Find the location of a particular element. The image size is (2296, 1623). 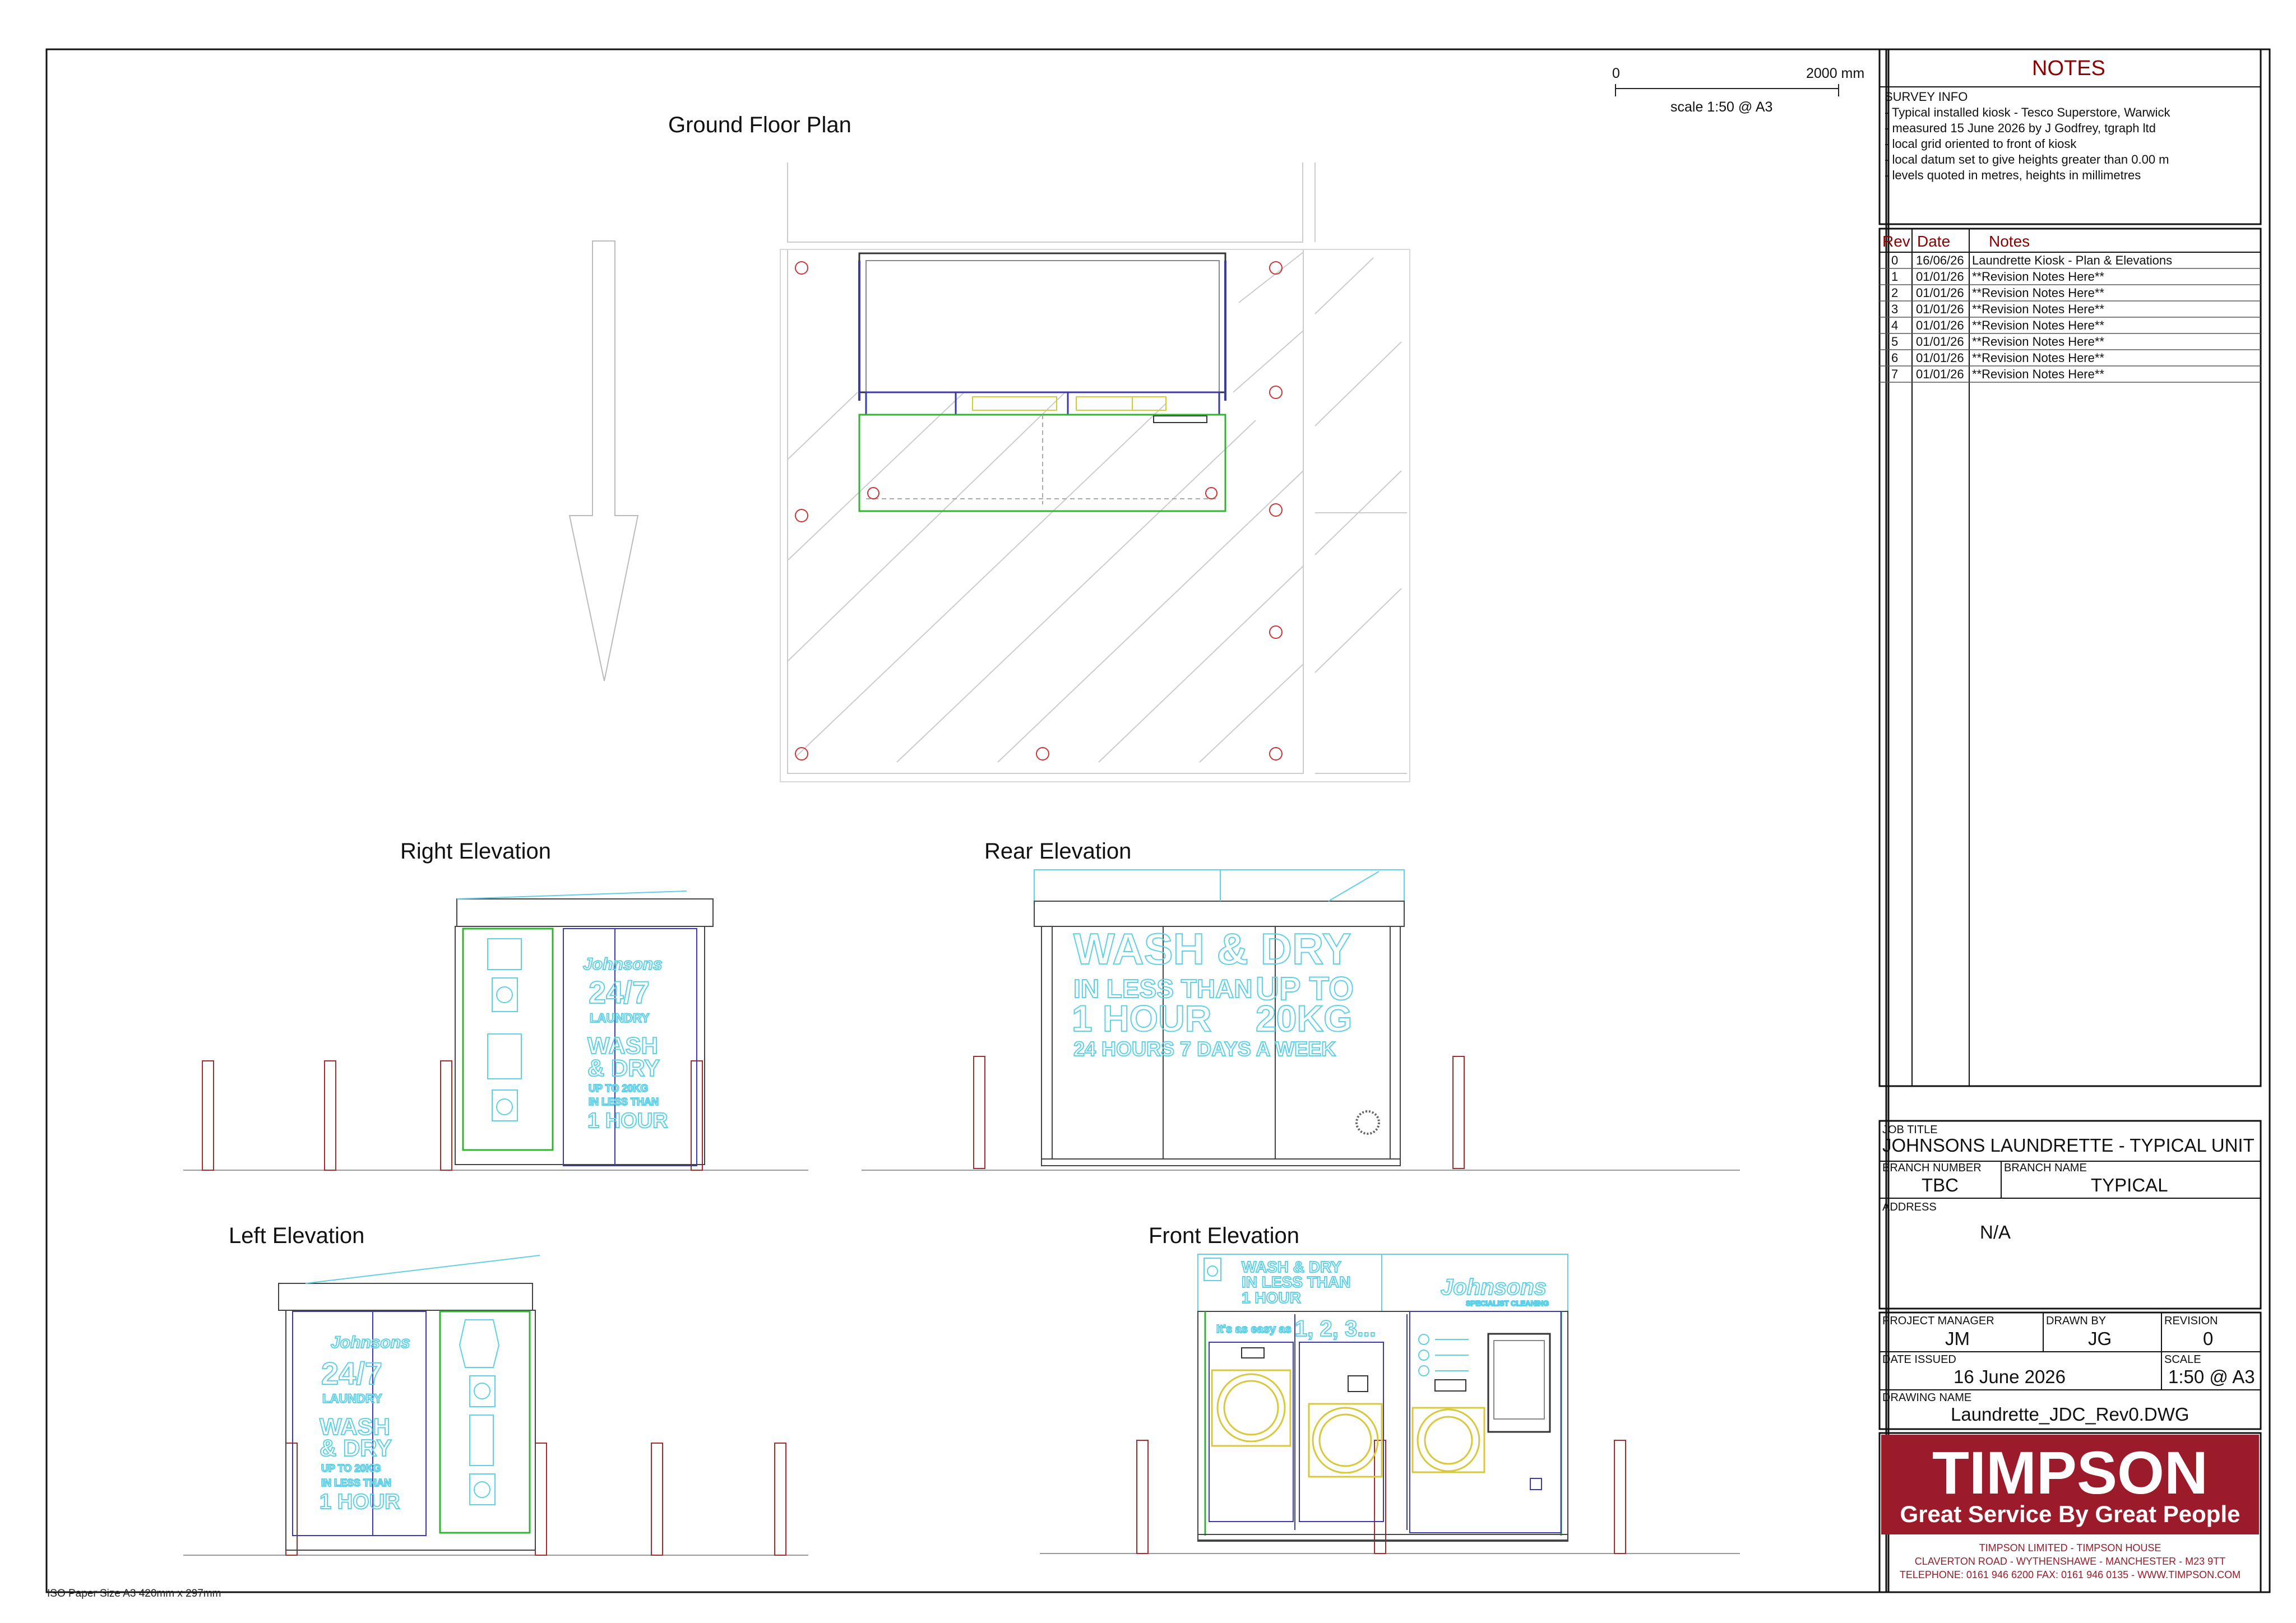

notes-title: NOTES is located at coordinates (2068, 68).